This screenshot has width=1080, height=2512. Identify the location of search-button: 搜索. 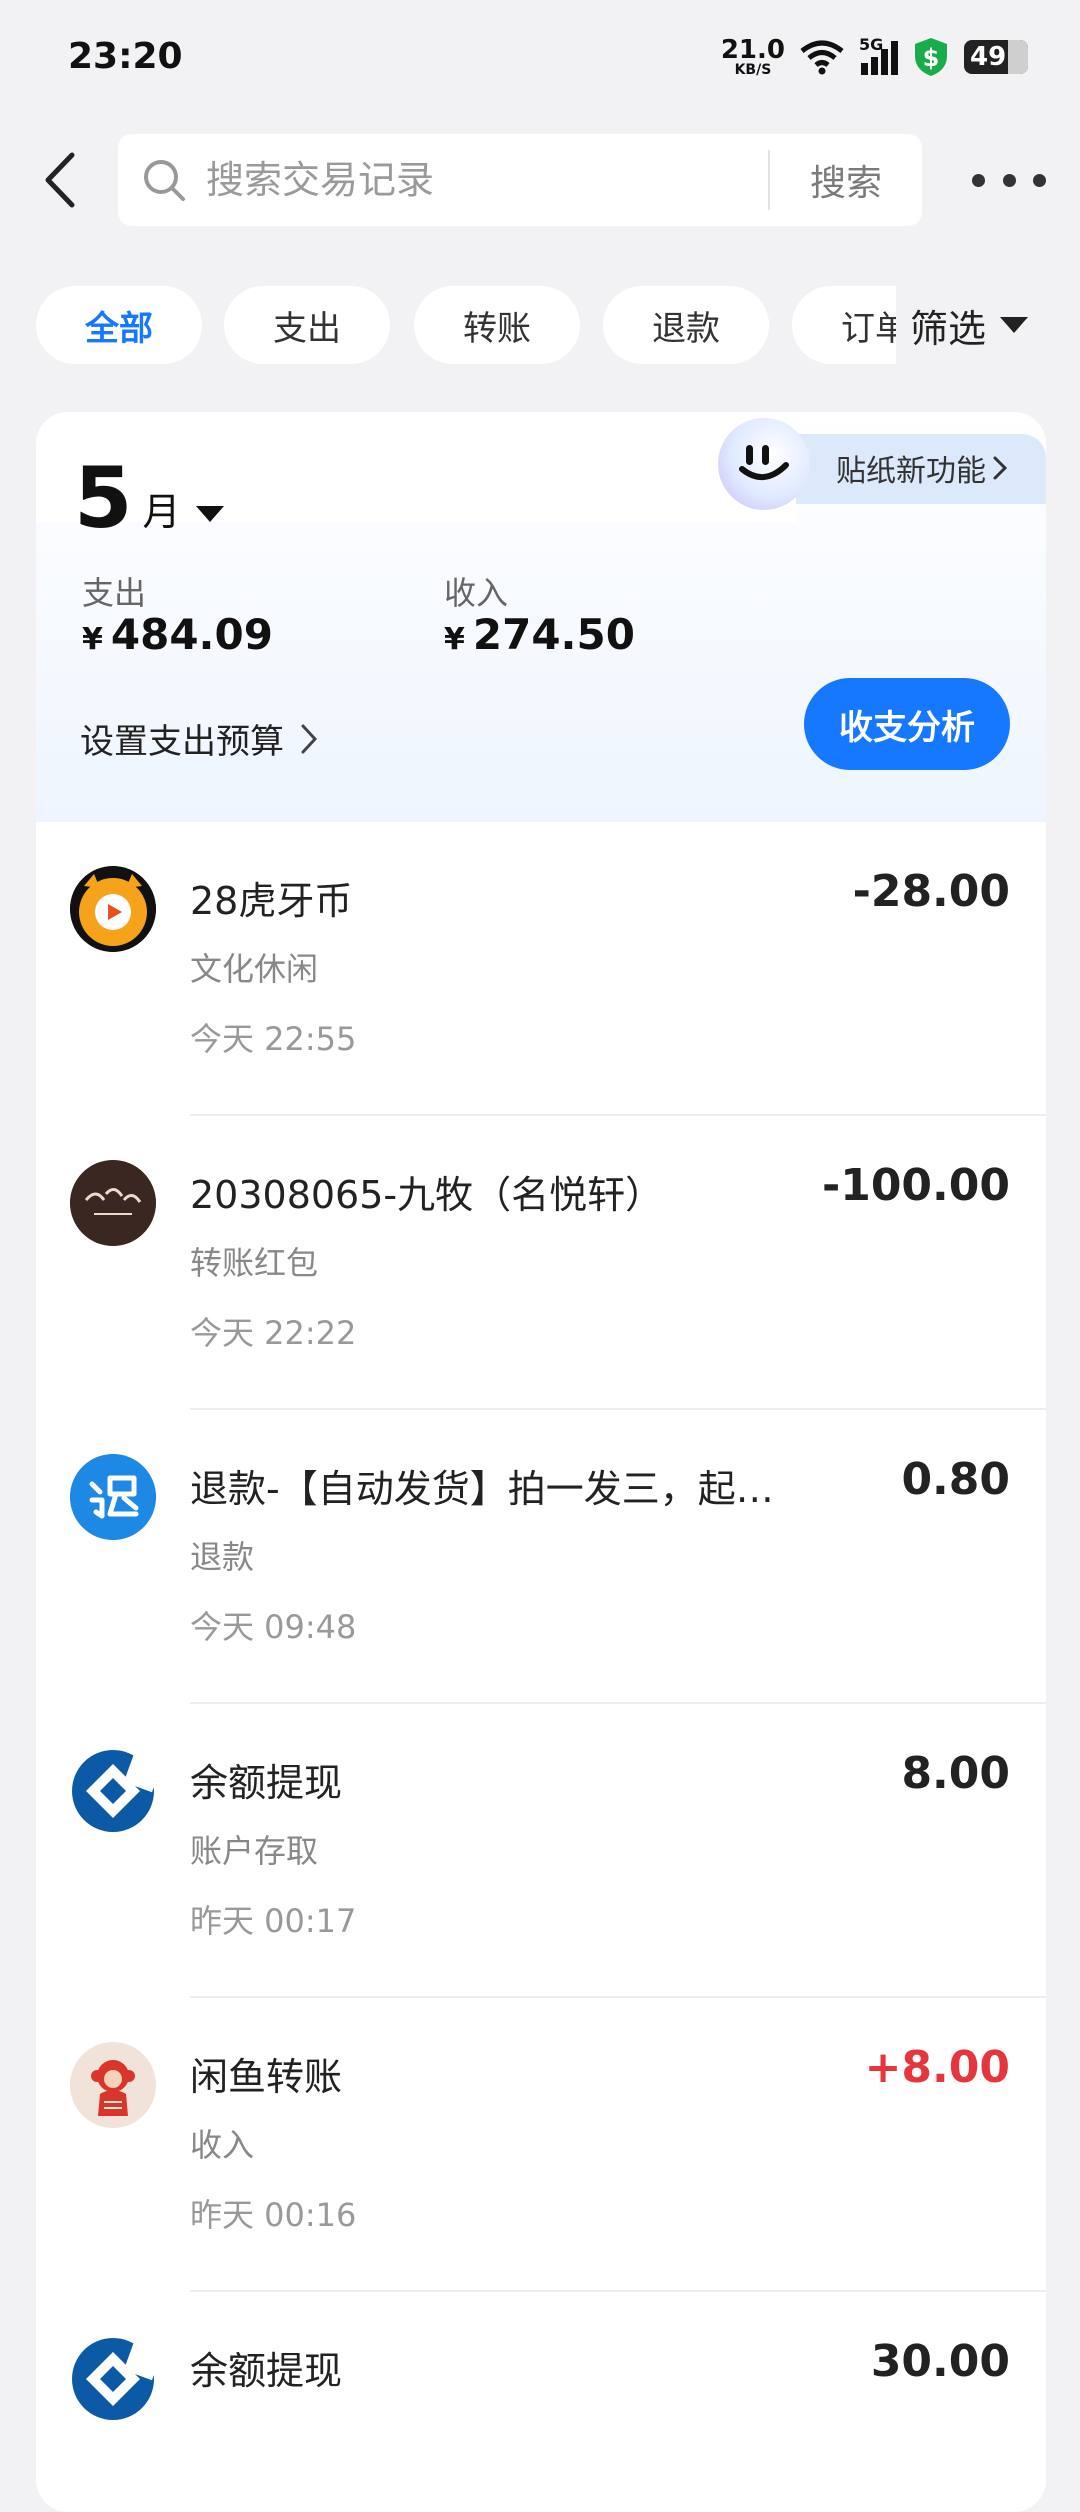
(846, 180).